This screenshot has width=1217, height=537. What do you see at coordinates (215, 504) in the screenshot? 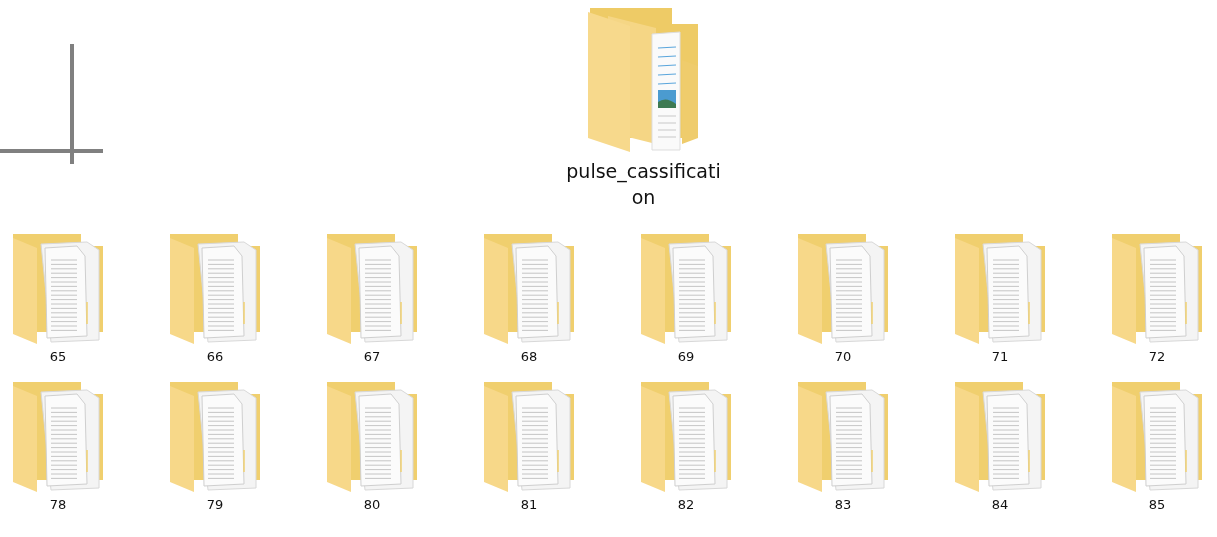
I see `folder-name: 79` at bounding box center [215, 504].